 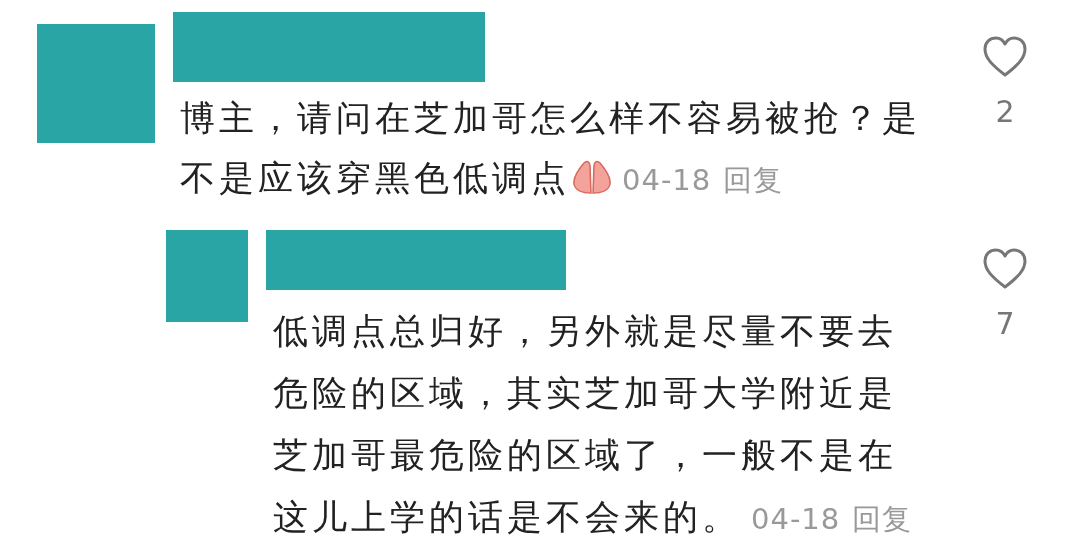 What do you see at coordinates (1005, 323) in the screenshot?
I see `like-count: 7` at bounding box center [1005, 323].